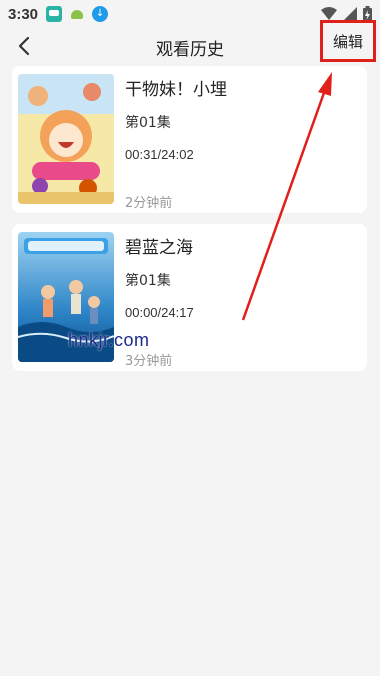  Describe the element at coordinates (149, 203) in the screenshot. I see `watched-time-ago: 2分钟前` at that location.